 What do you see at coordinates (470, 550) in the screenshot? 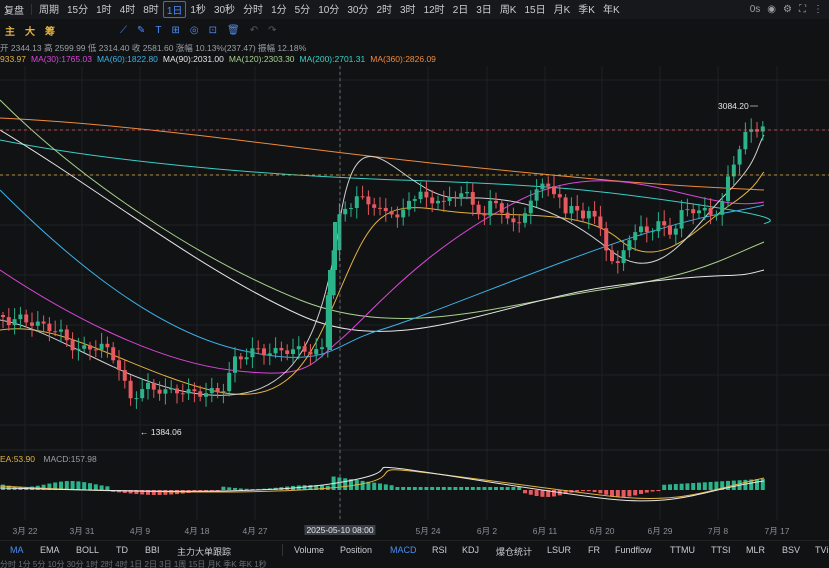
I see `indicator-kdj: KDJ` at bounding box center [470, 550].